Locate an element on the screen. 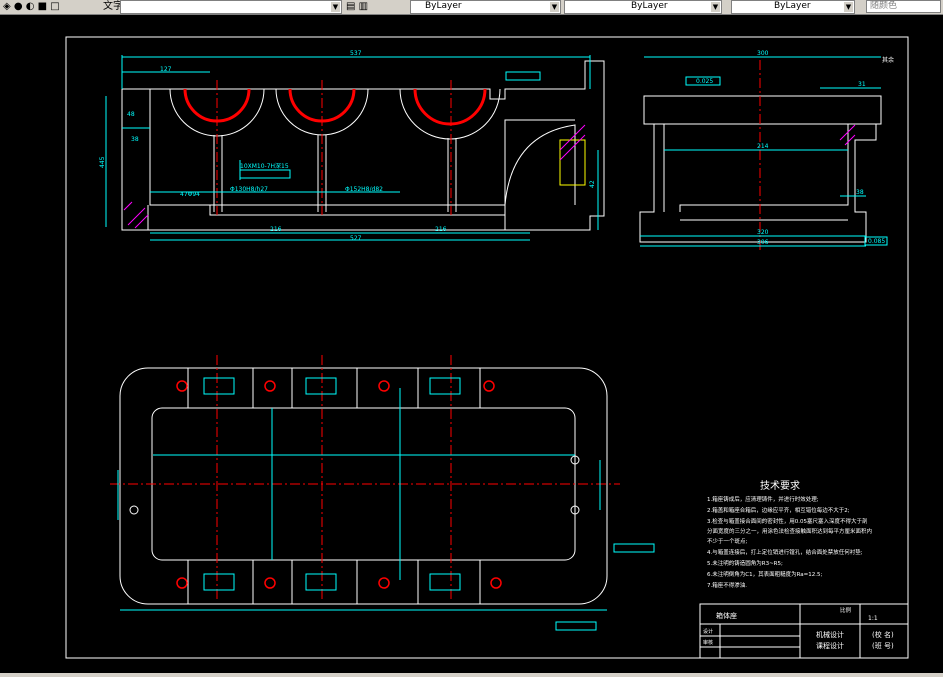  tb-scale-label: 比例 is located at coordinates (846, 610).